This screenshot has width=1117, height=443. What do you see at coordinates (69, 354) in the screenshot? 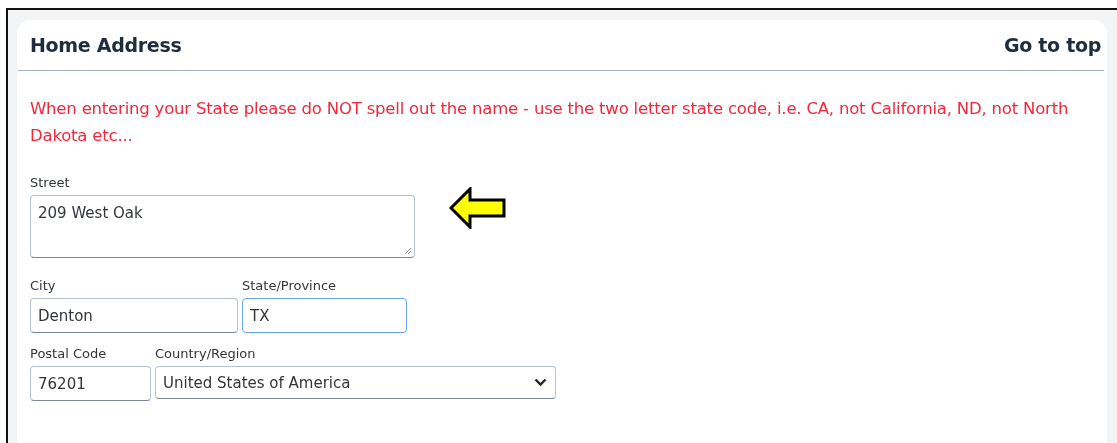
I see `field-label: Postal Code` at bounding box center [69, 354].